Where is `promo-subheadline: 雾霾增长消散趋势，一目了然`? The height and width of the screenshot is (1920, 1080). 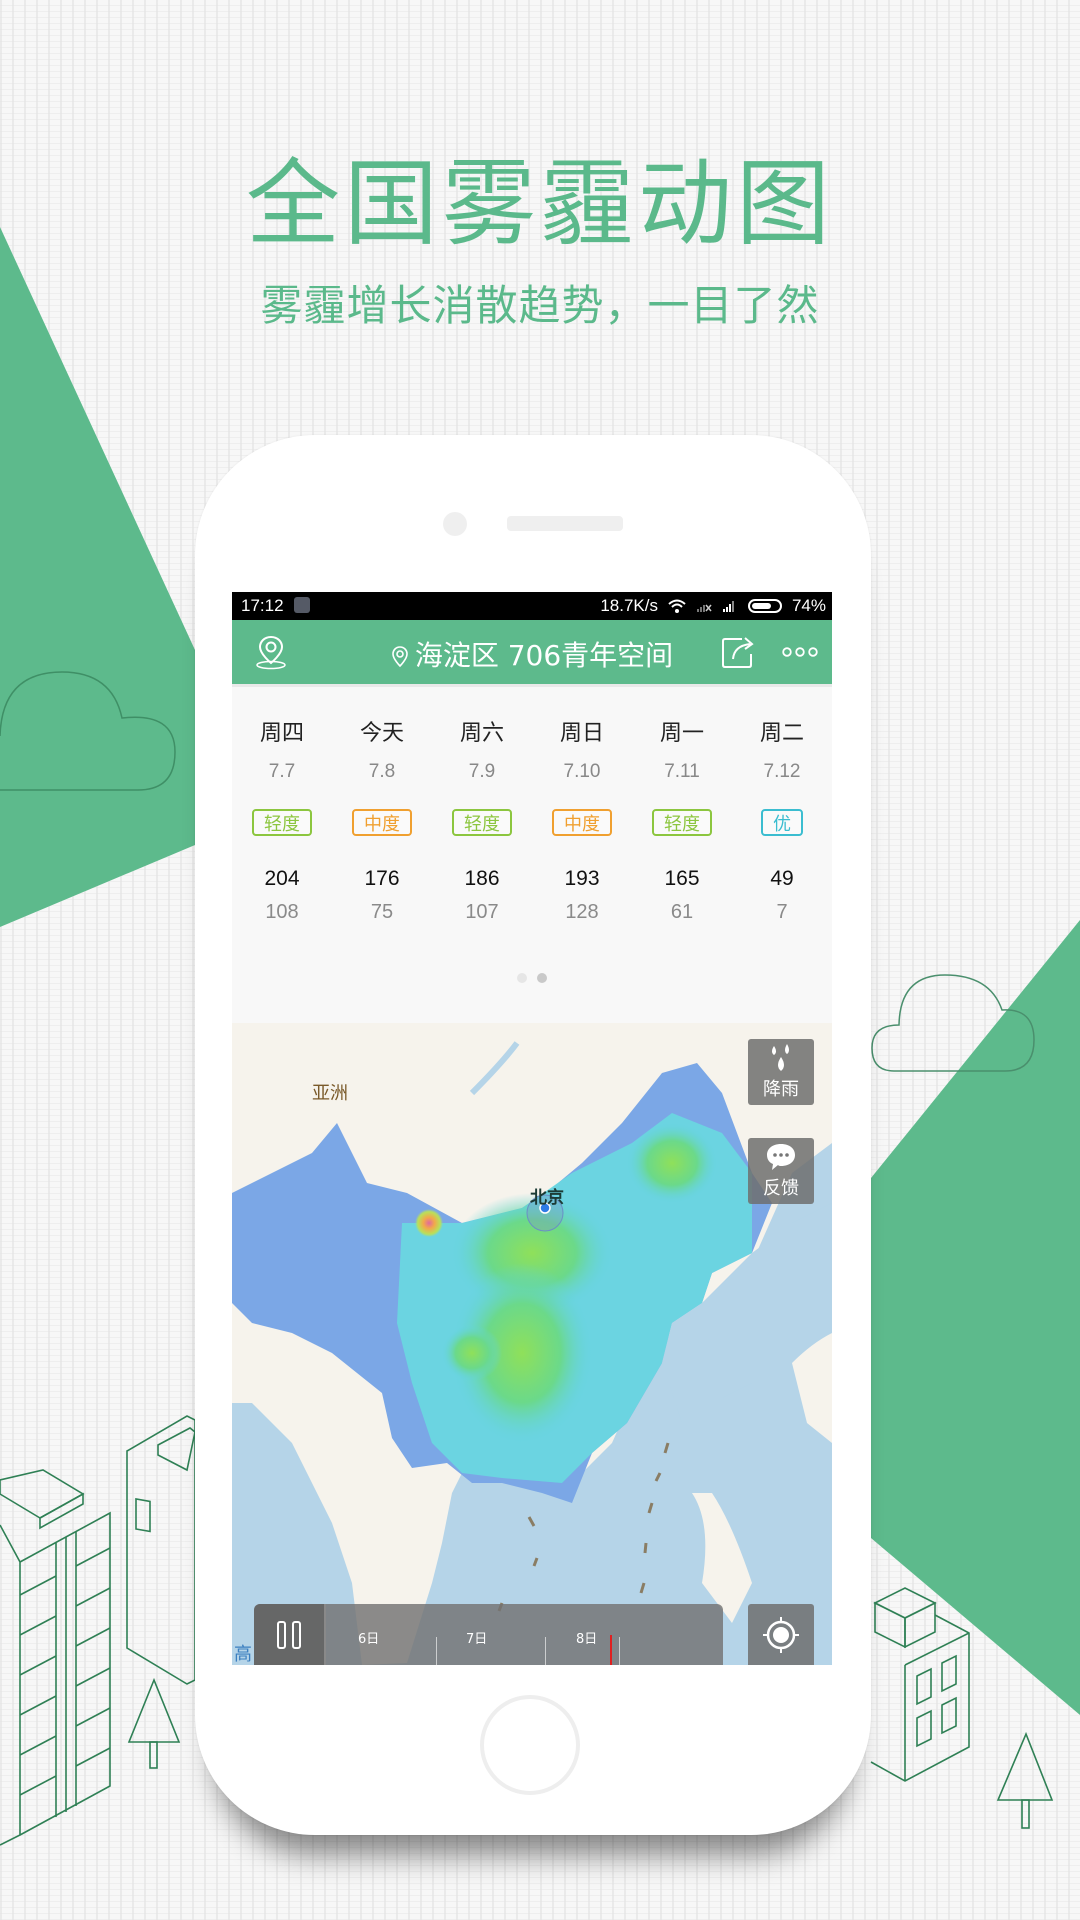
promo-subheadline: 雾霾增长消散趋势，一目了然 is located at coordinates (540, 305).